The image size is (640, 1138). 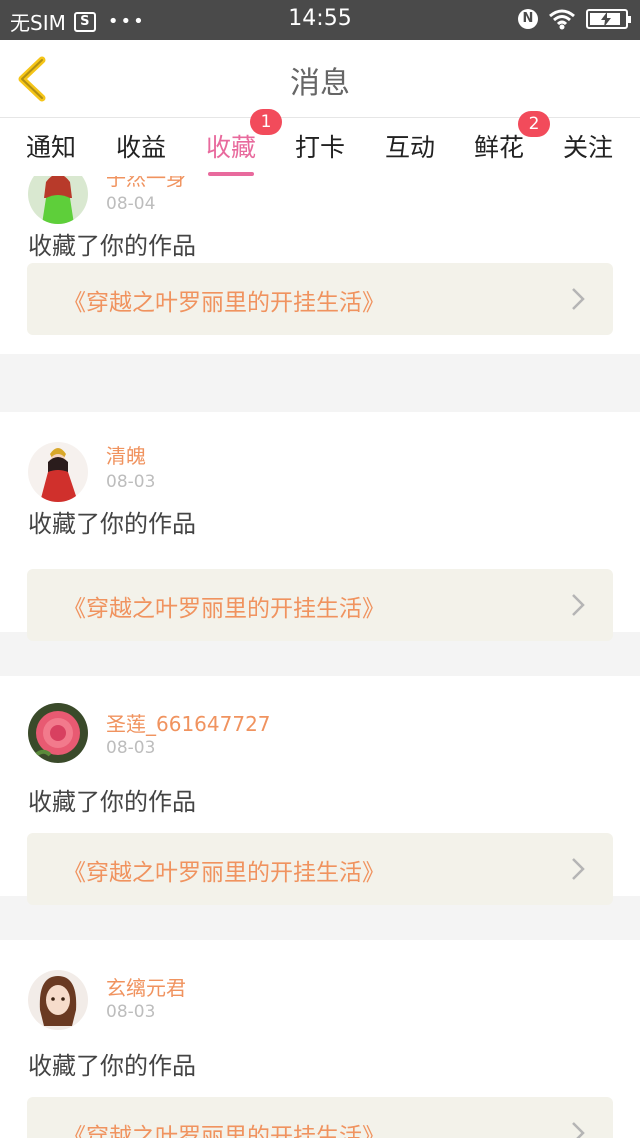 I want to click on avatar-brown-hair-icon, so click(x=58, y=1000).